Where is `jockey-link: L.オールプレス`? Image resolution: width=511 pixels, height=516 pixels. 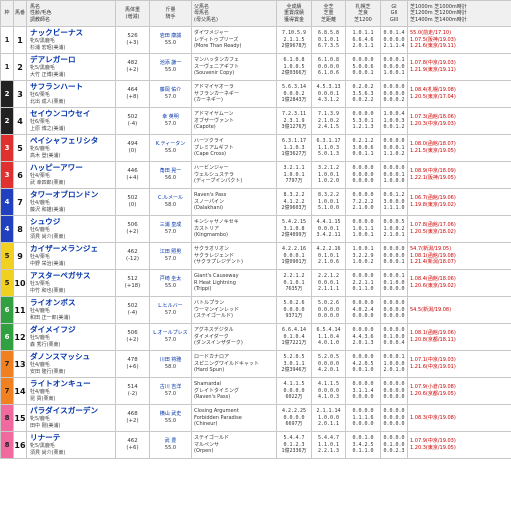
jockey-link: L.オールプレス is located at coordinates (171, 333).